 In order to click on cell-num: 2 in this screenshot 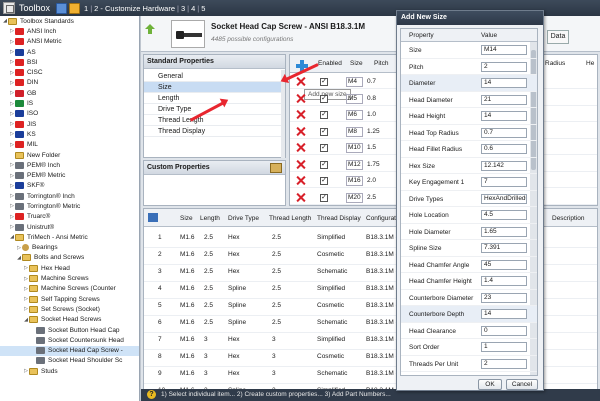, I will do `click(160, 254)`.